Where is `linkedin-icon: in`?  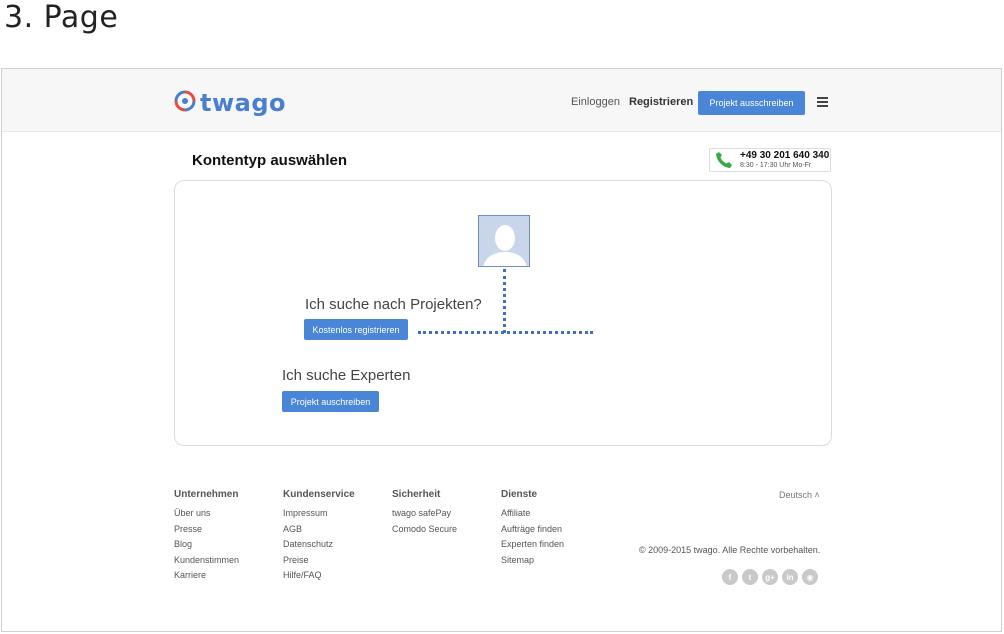
linkedin-icon: in is located at coordinates (790, 577).